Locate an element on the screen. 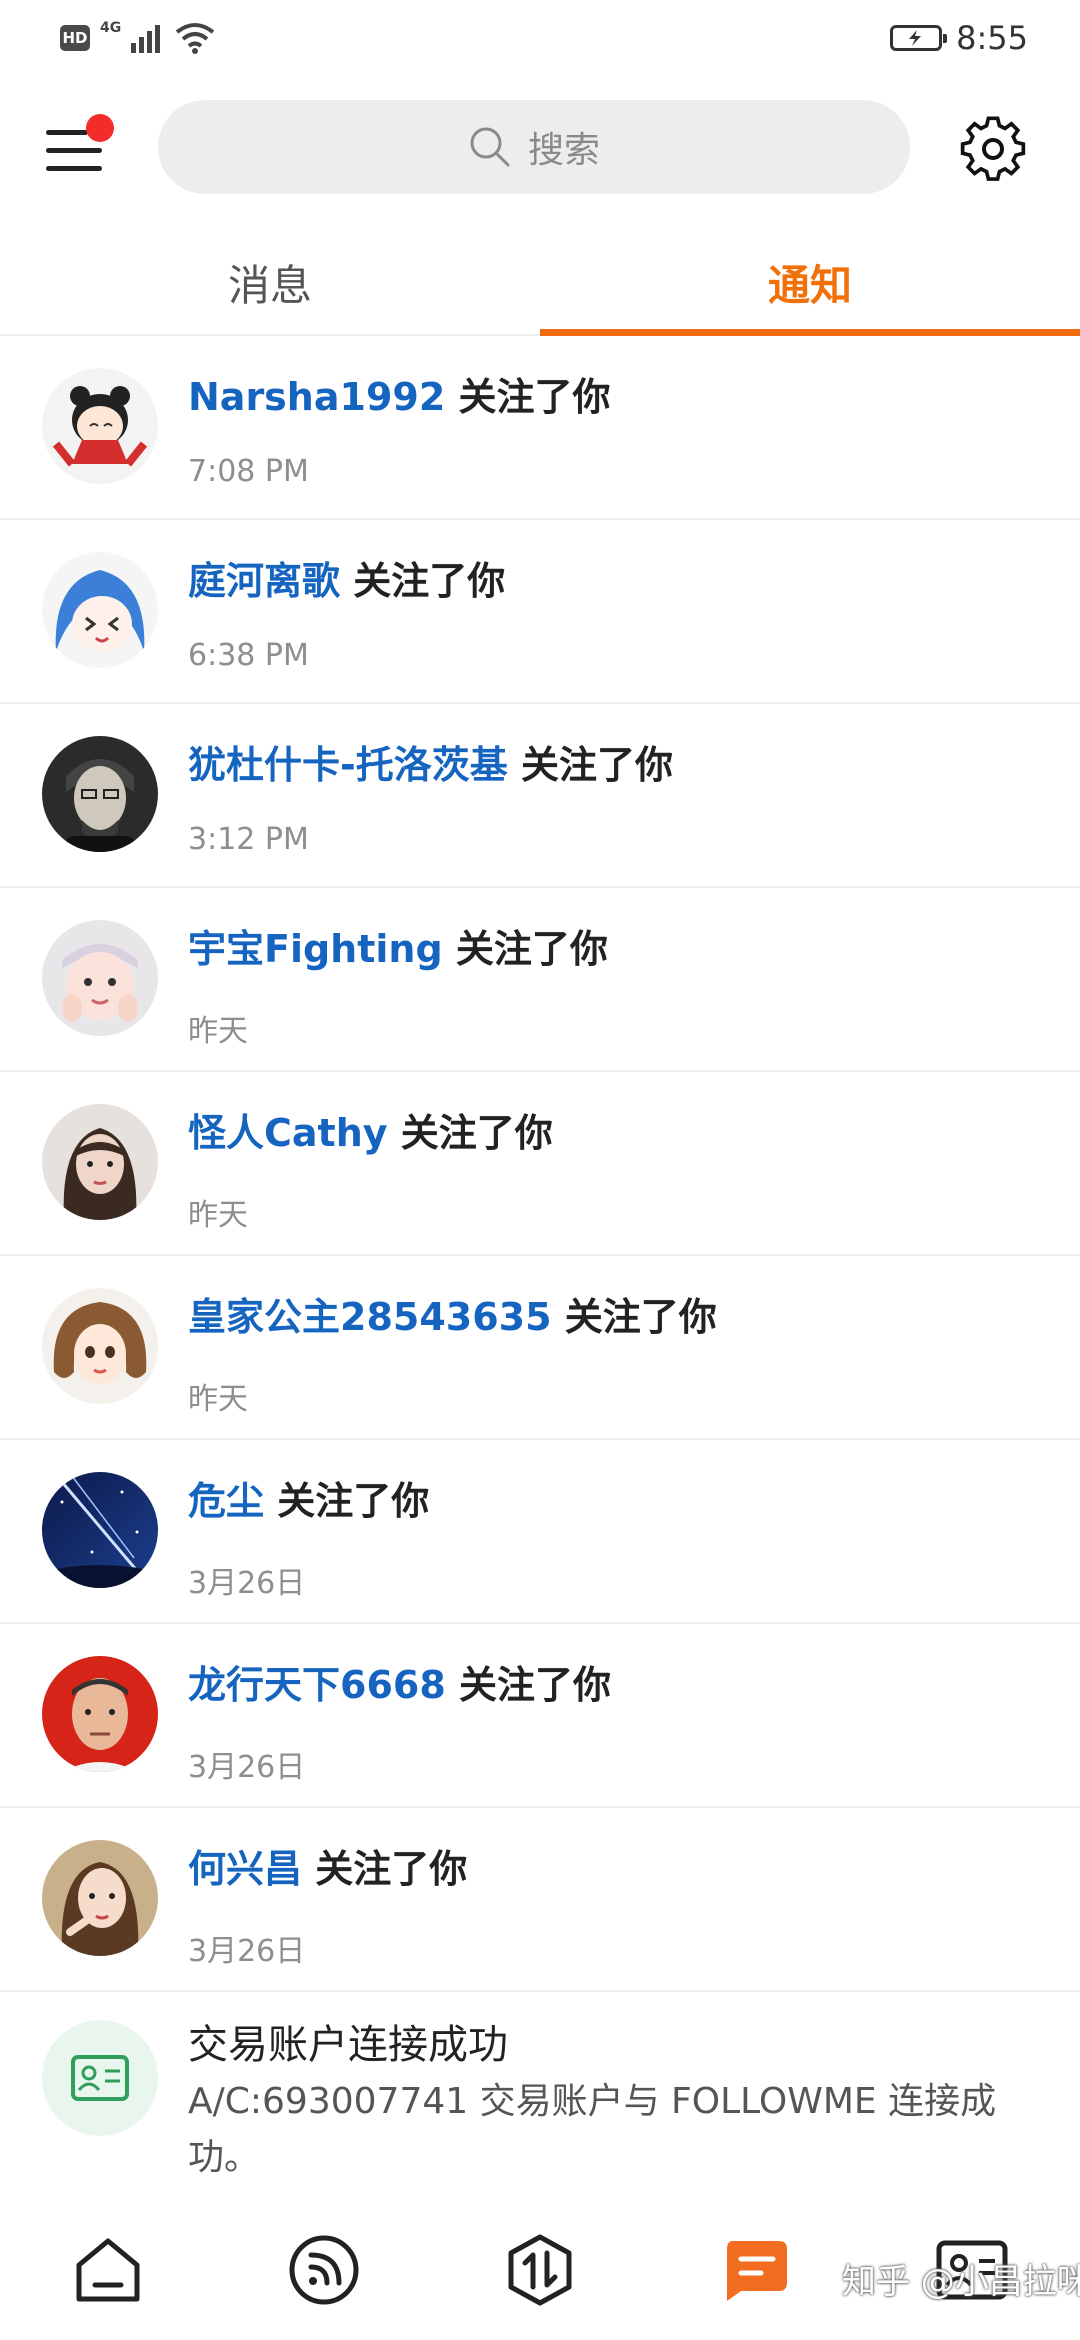  active-tab-indicator is located at coordinates (810, 332).